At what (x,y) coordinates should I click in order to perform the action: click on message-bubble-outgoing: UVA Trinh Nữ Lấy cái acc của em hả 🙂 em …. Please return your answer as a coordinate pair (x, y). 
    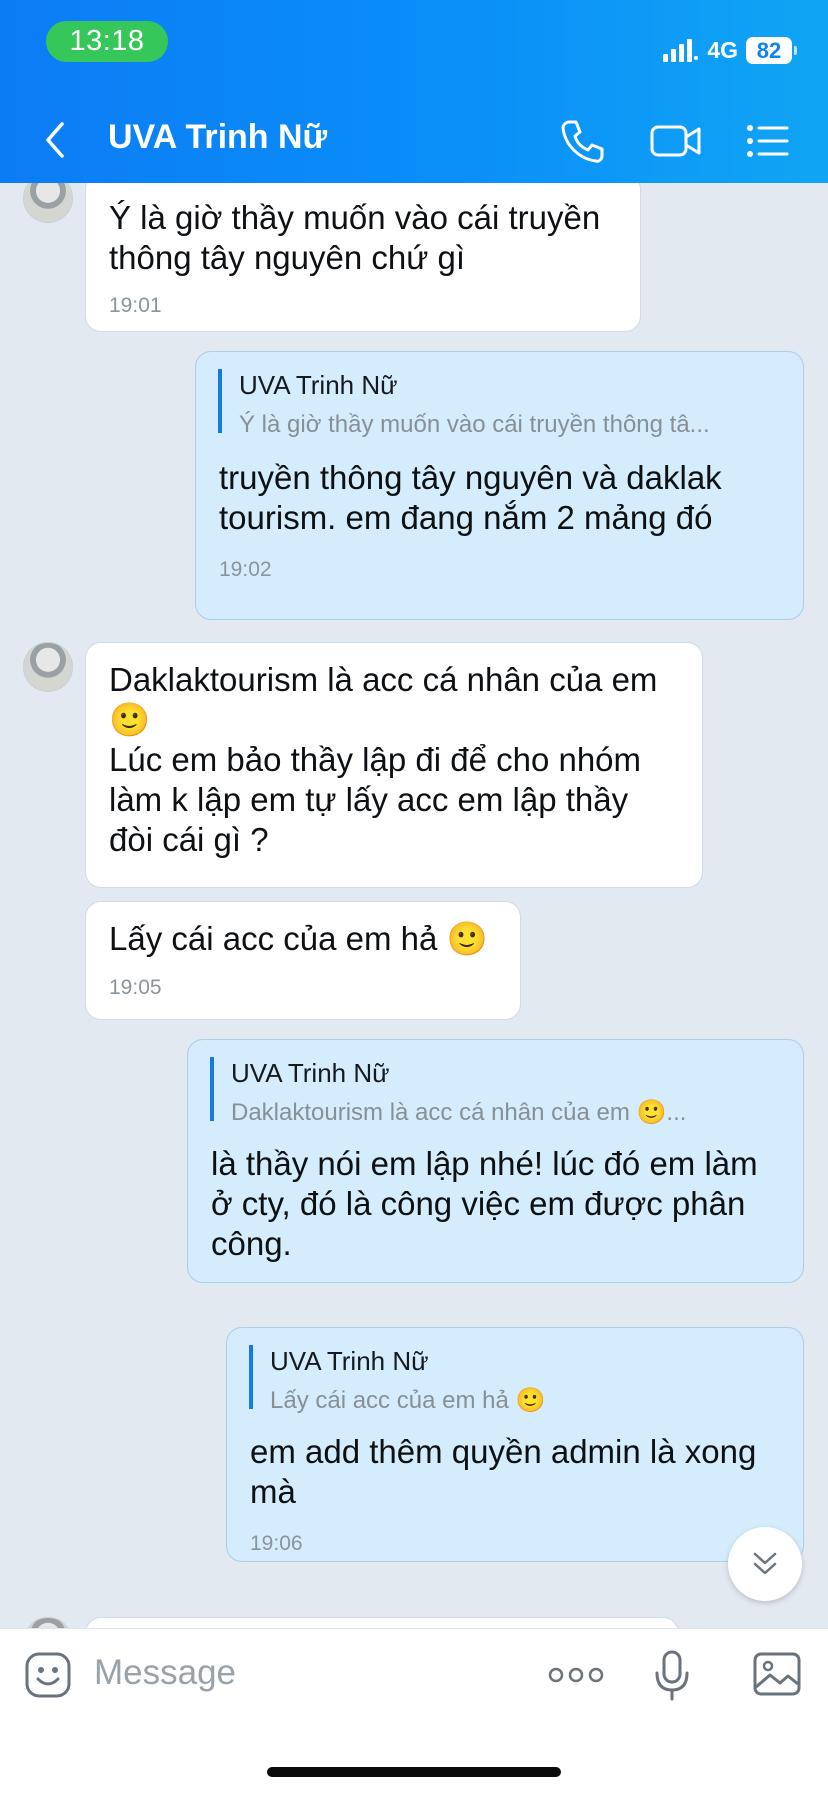
    Looking at the image, I should click on (515, 1444).